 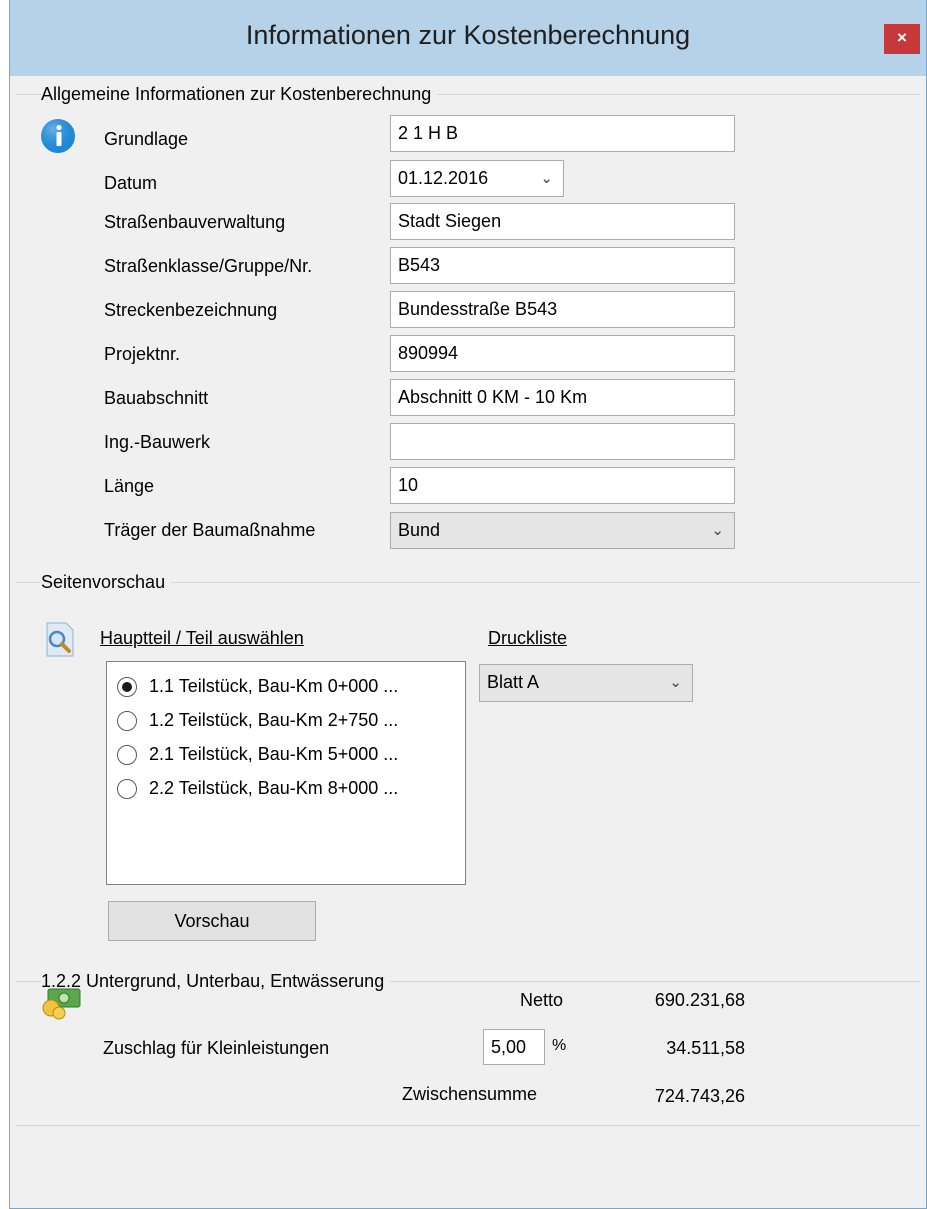 What do you see at coordinates (559, 1045) in the screenshot?
I see `percent-sign: %` at bounding box center [559, 1045].